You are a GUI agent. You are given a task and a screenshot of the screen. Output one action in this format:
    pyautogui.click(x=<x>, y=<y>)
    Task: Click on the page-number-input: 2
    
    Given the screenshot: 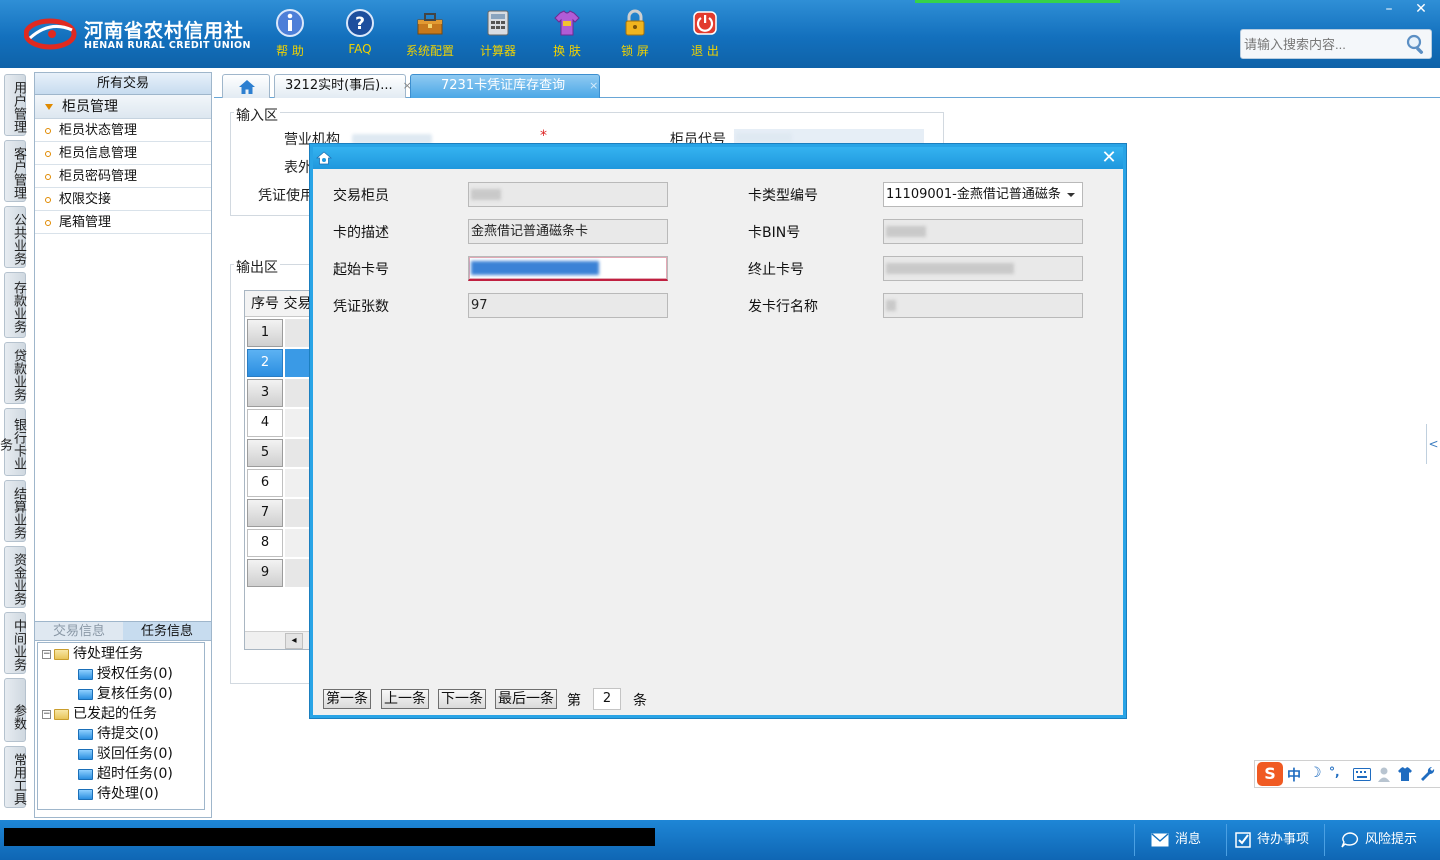 What is the action you would take?
    pyautogui.click(x=607, y=699)
    